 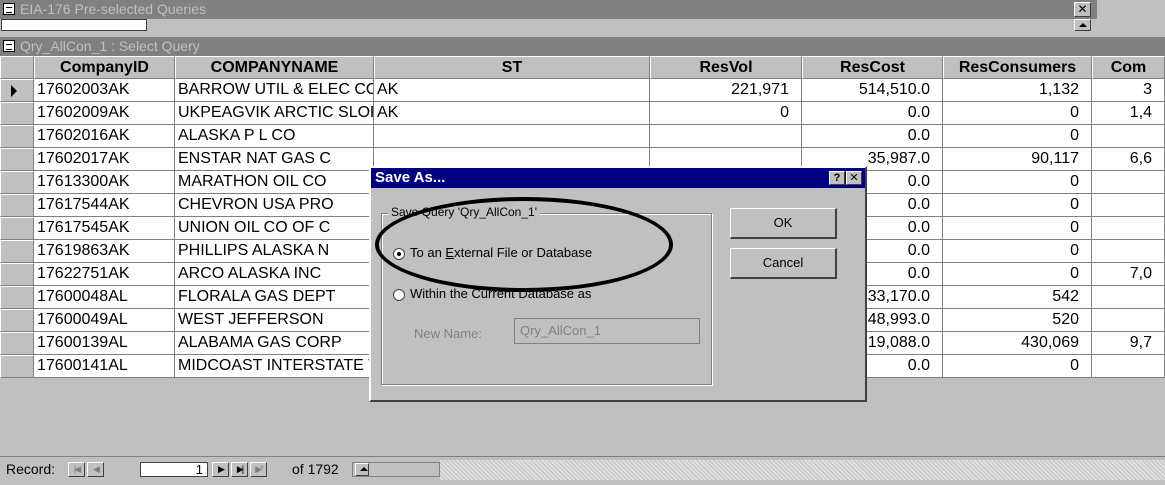 What do you see at coordinates (104, 136) in the screenshot?
I see `table-cell: 17602016AK` at bounding box center [104, 136].